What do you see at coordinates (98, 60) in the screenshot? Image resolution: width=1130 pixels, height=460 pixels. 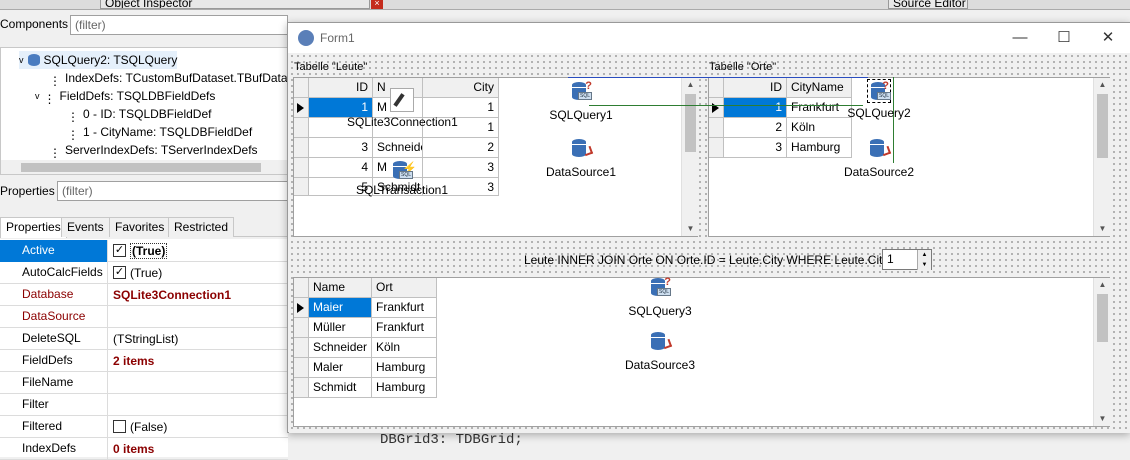 I see `tree-node-sqlquery2: v SQLQuery2: TSQLQuery` at bounding box center [98, 60].